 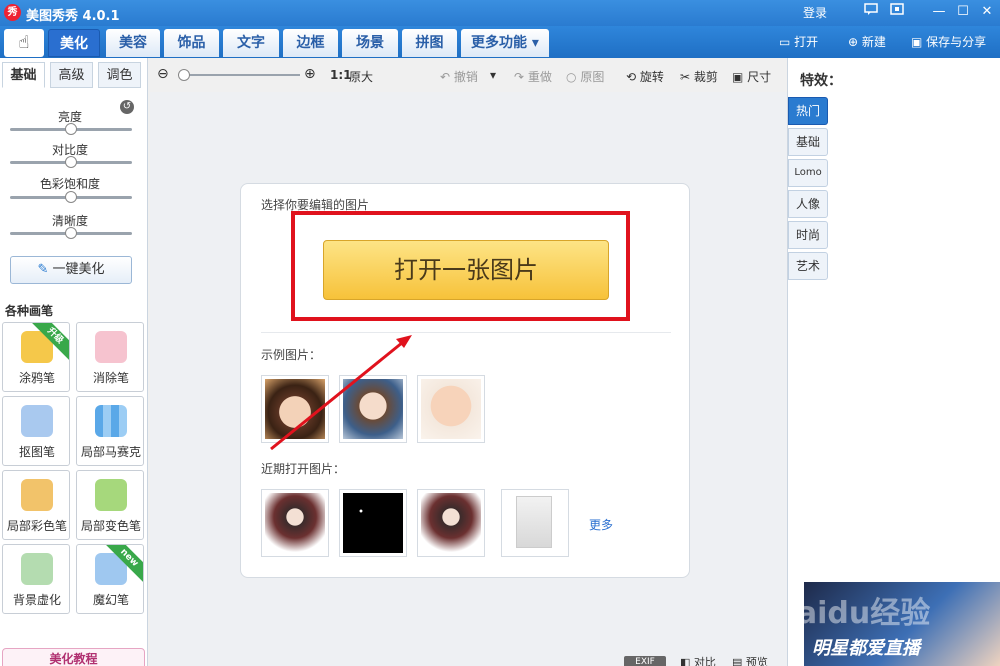 What do you see at coordinates (493, 75) in the screenshot?
I see `undo-dropdown-icon: ▾` at bounding box center [493, 75].